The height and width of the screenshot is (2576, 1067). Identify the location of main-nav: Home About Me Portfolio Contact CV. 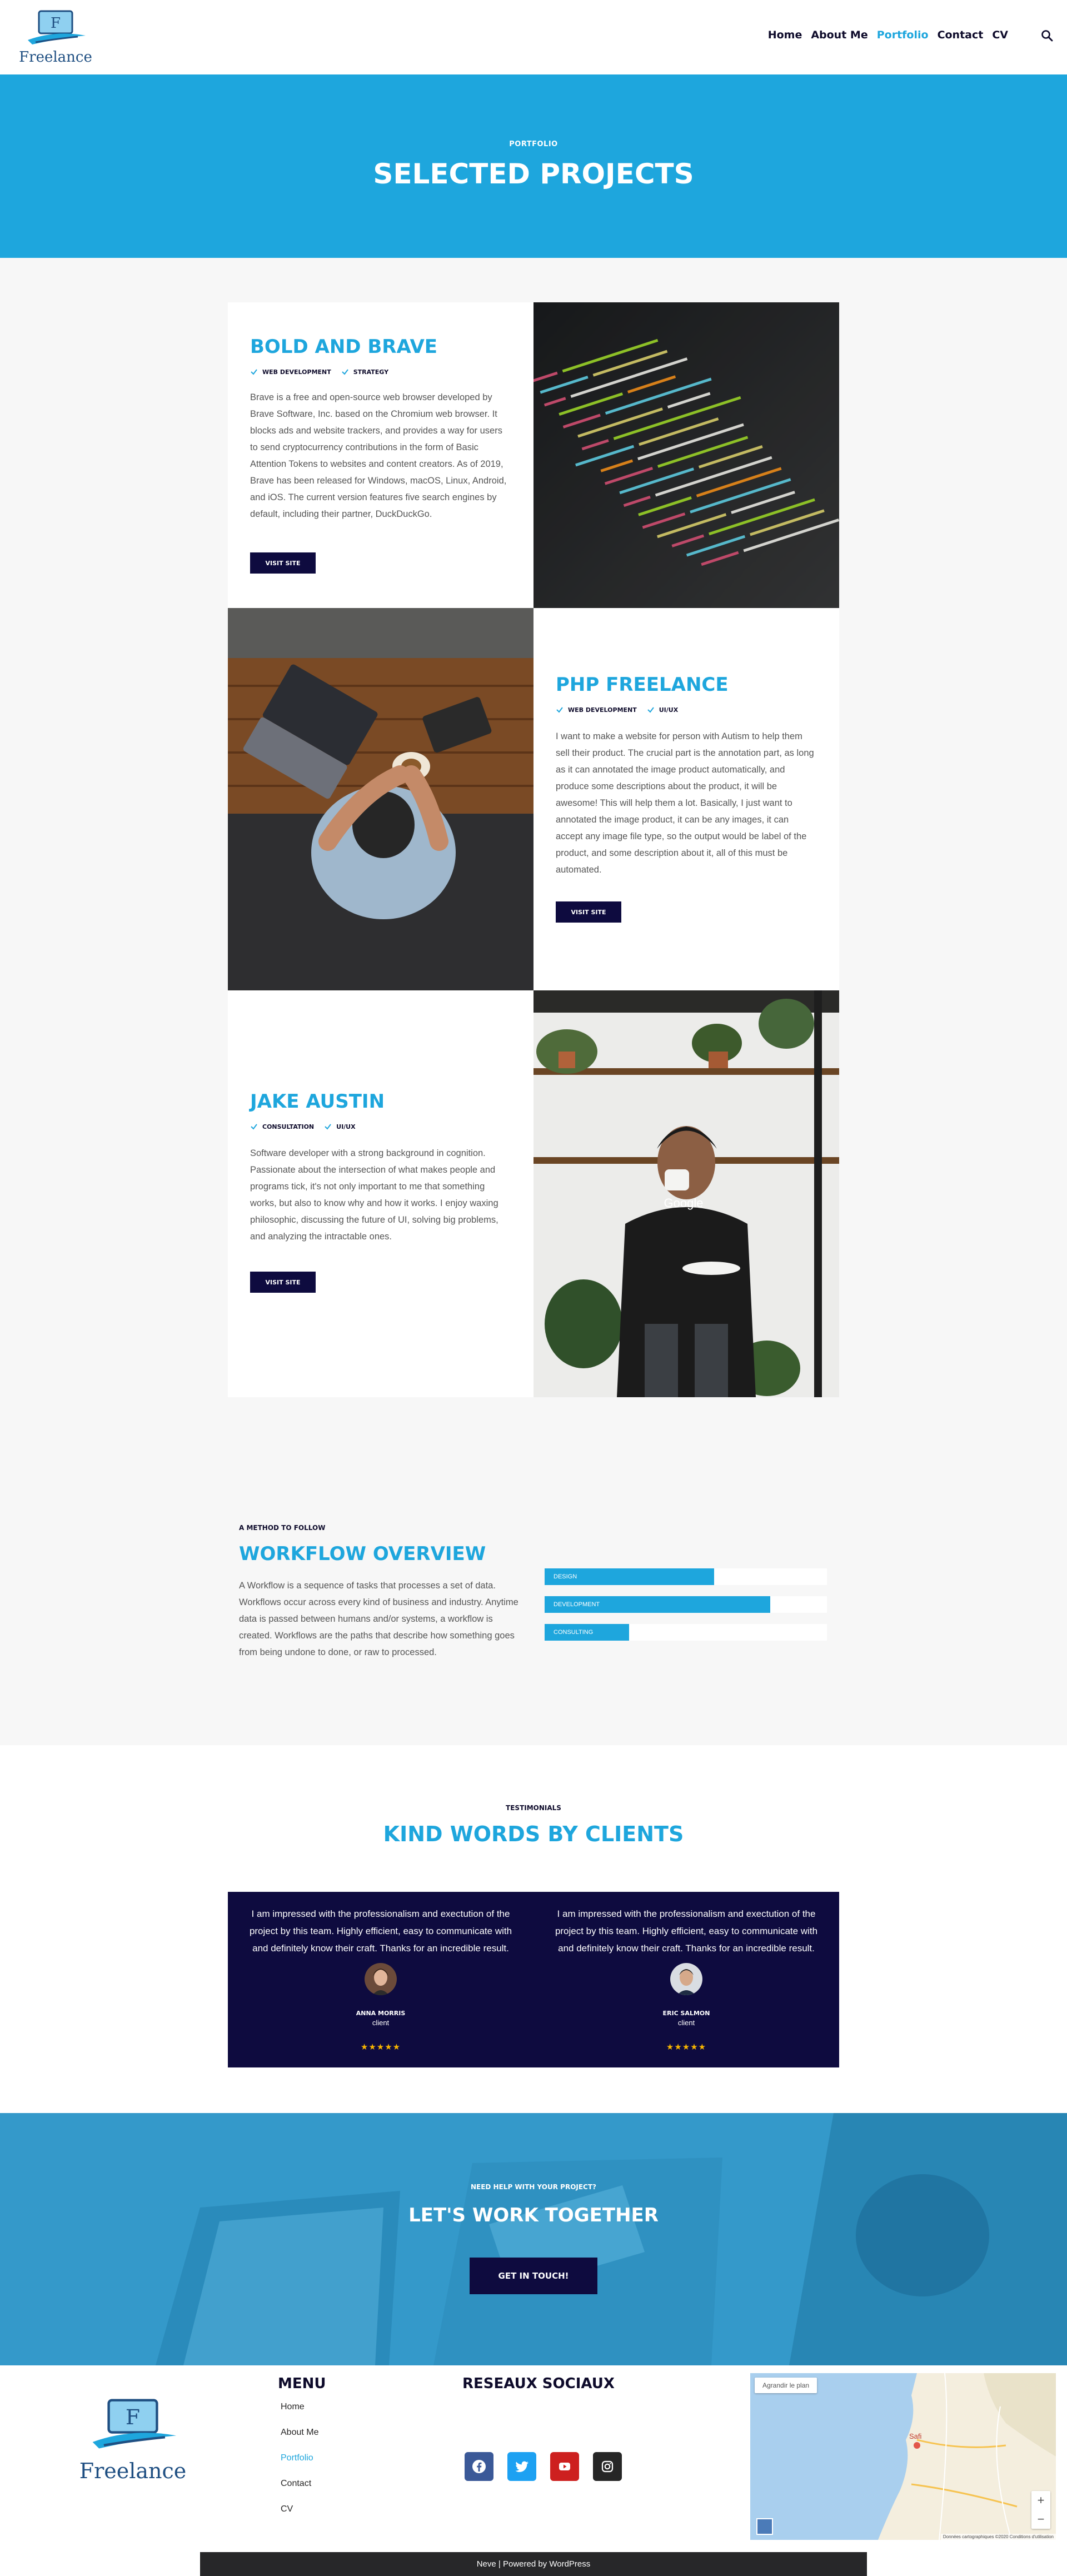
(888, 35).